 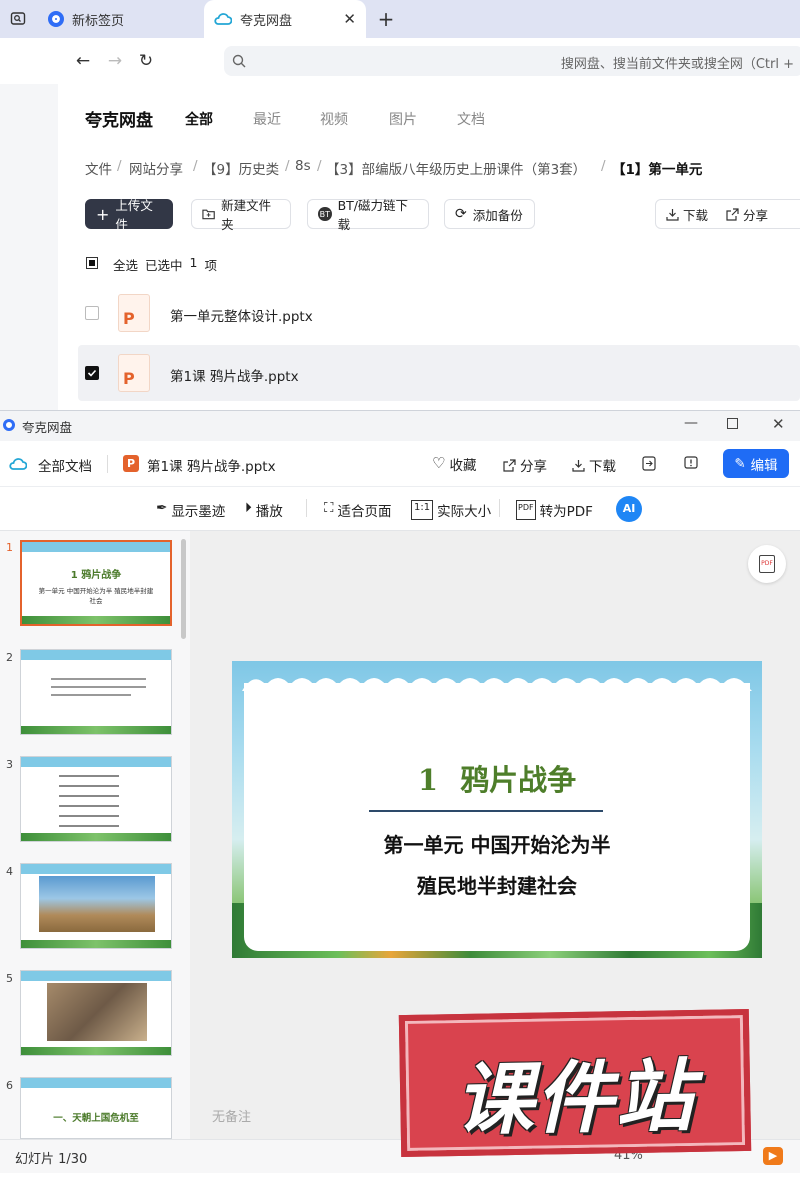 I want to click on tab-quark-drive: 夸克网盘 ✕, so click(x=285, y=19).